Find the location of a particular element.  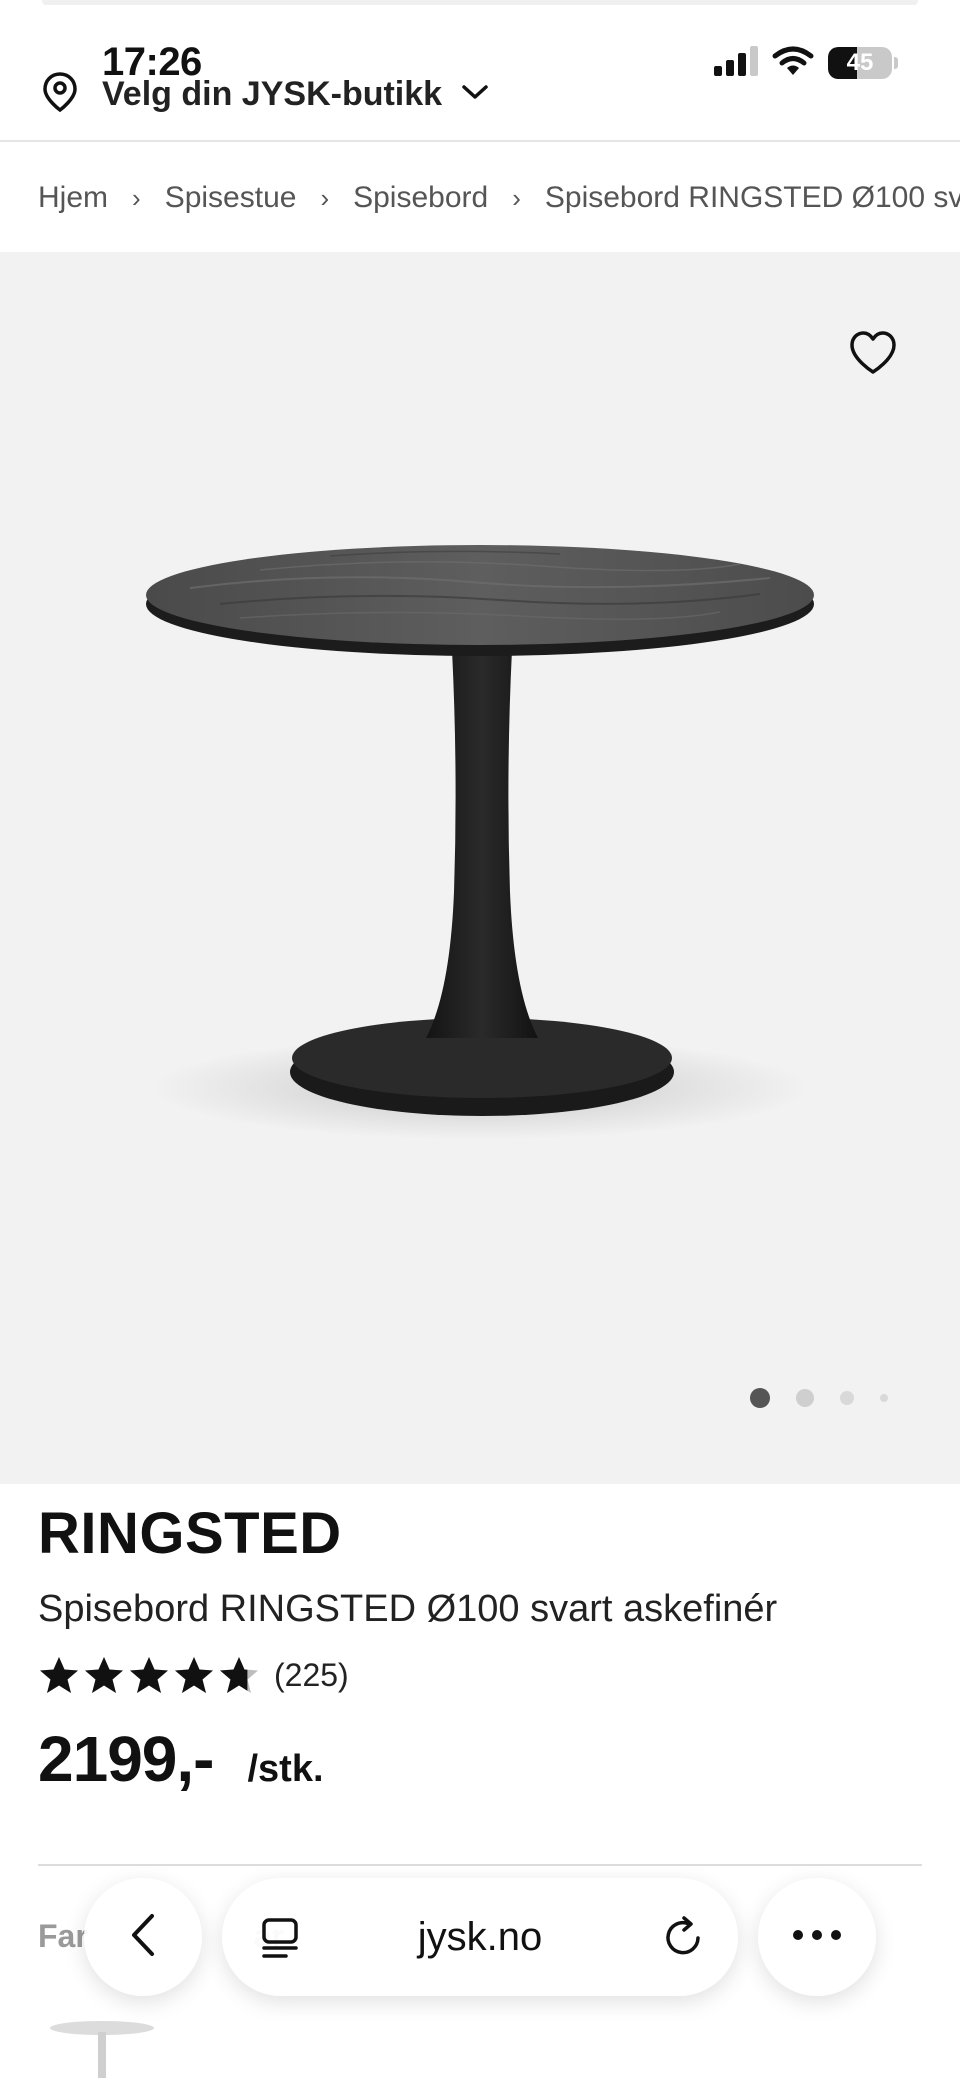

cellular-signal-icon is located at coordinates (736, 63).